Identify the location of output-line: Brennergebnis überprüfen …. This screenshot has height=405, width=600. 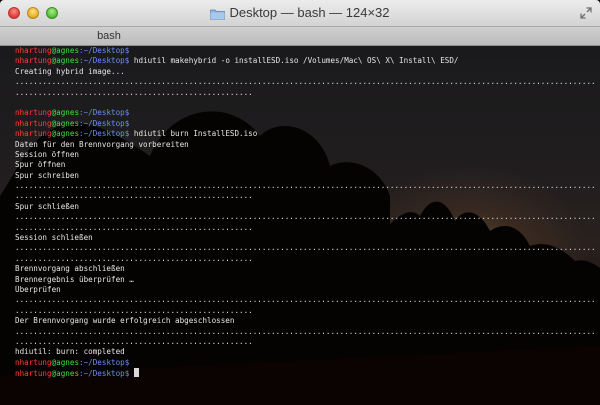
(74, 279).